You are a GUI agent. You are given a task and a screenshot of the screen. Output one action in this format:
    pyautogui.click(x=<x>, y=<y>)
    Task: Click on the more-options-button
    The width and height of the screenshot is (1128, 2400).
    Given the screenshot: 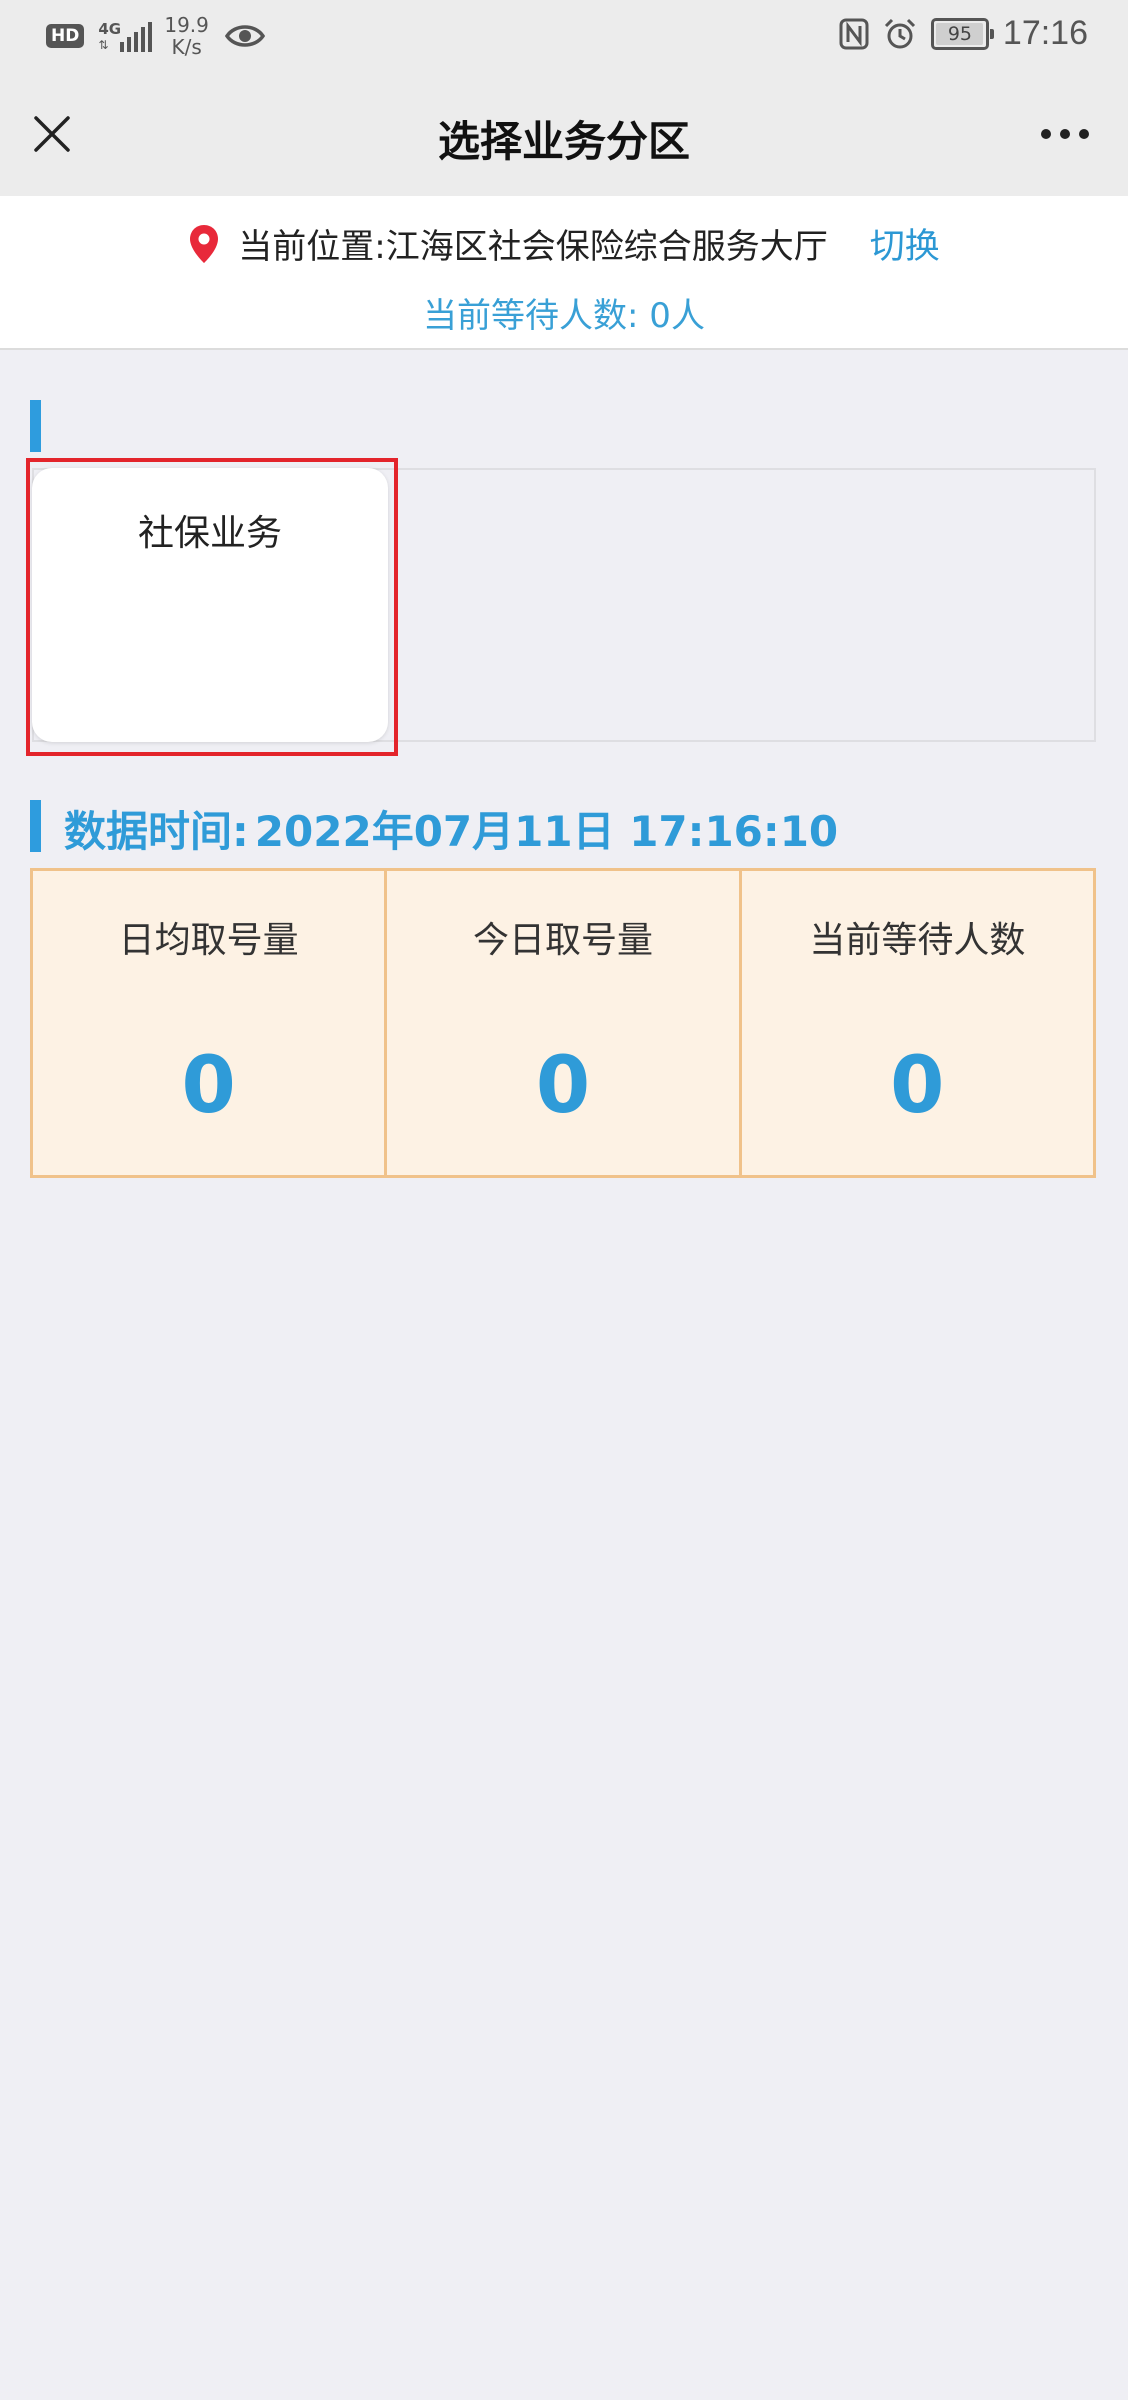 What is the action you would take?
    pyautogui.click(x=1065, y=134)
    